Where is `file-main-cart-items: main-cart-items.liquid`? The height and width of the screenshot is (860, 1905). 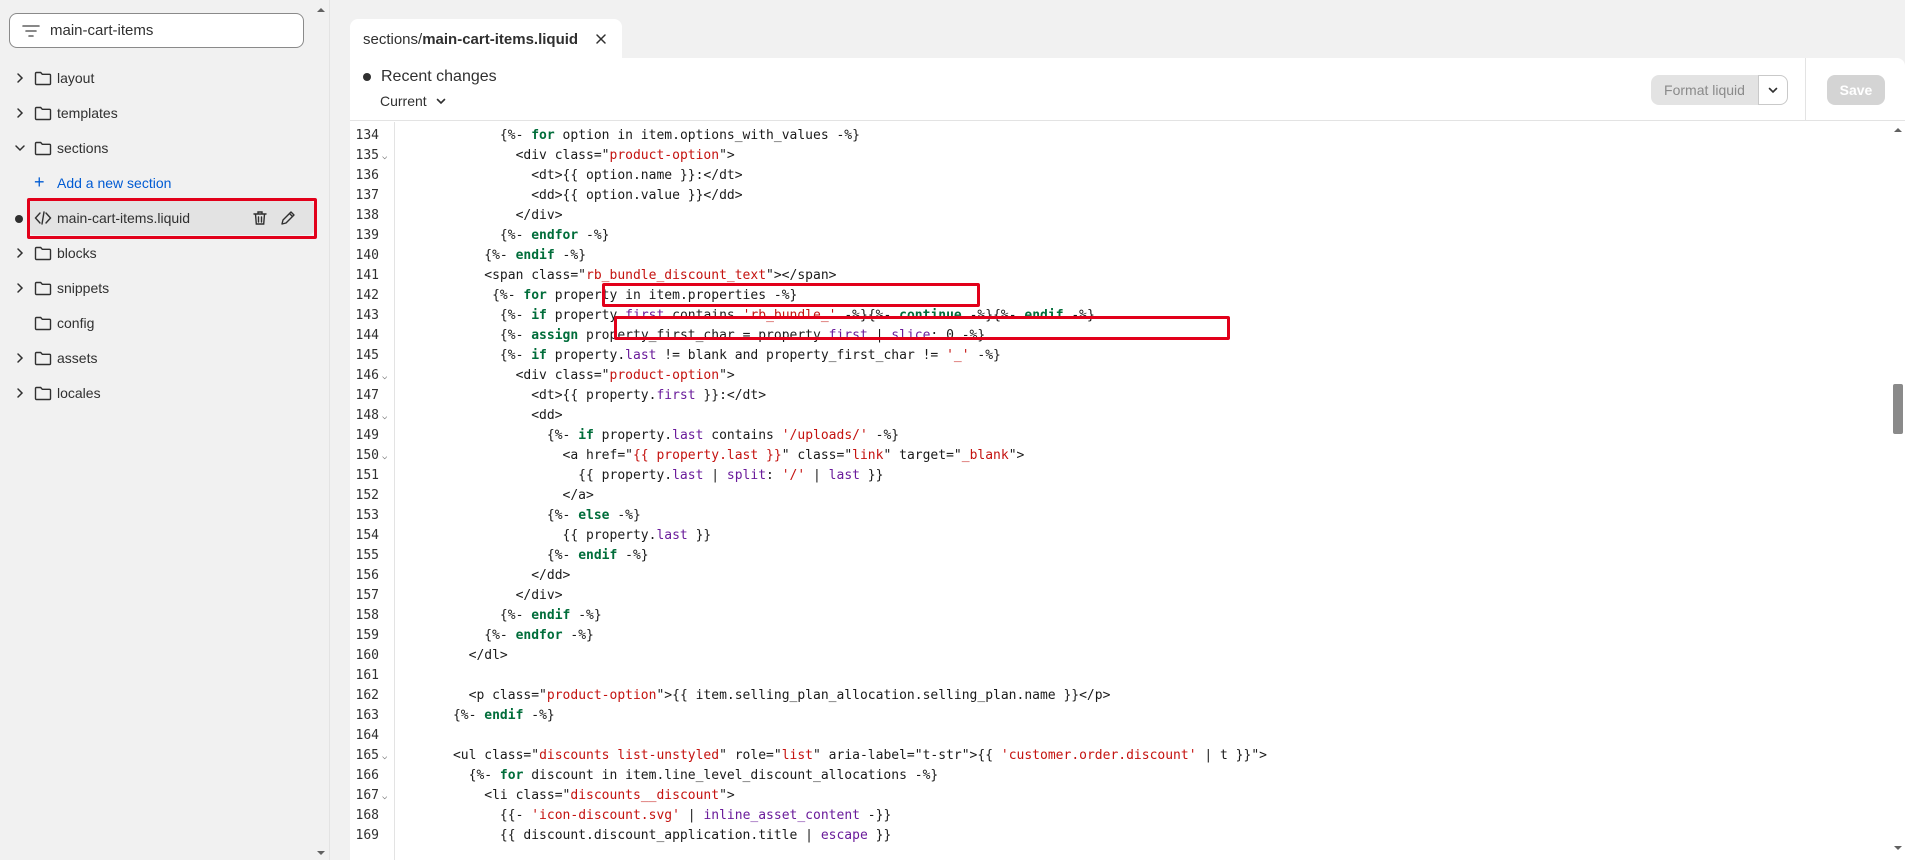
file-main-cart-items: main-cart-items.liquid is located at coordinates (171, 217).